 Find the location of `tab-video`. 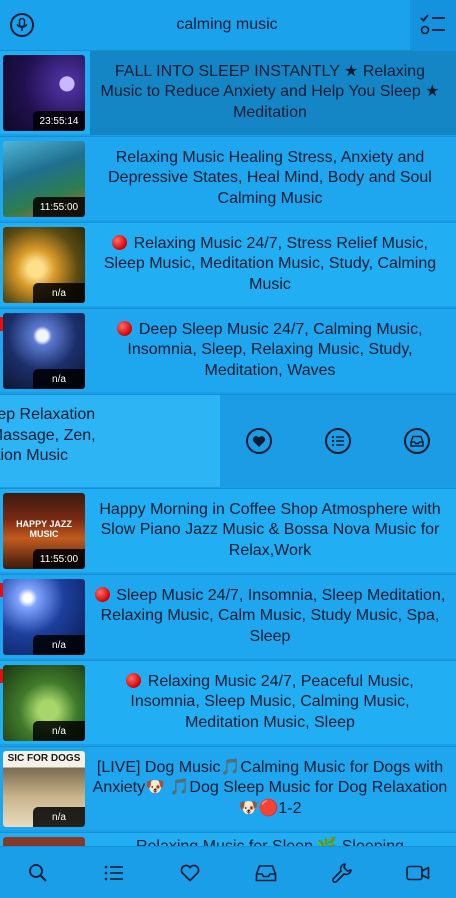

tab-video is located at coordinates (418, 873).